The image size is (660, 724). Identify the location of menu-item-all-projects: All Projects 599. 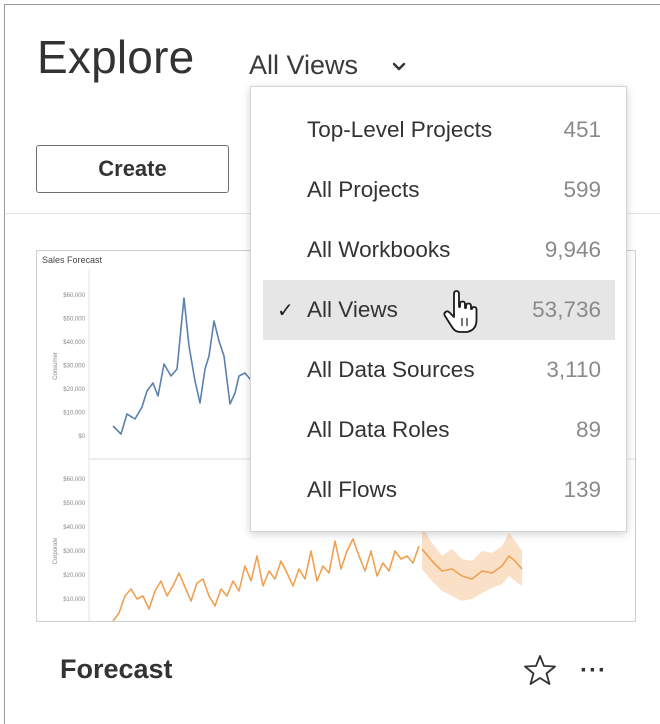
(439, 190).